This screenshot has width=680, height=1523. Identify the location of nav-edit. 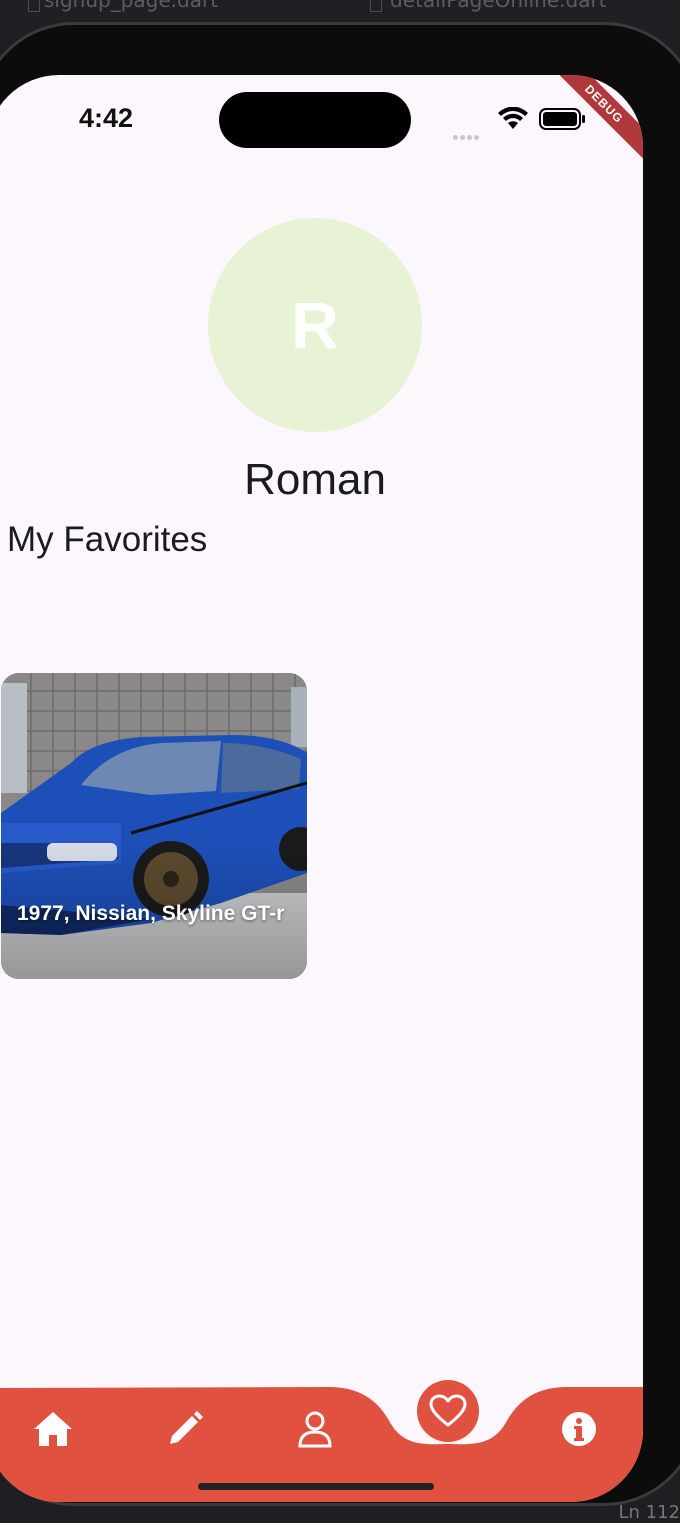
(185, 1429).